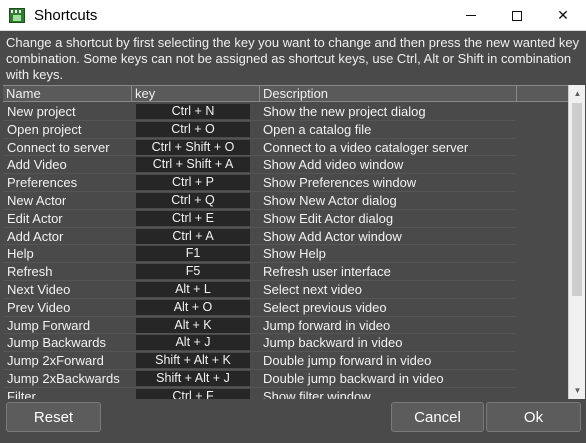 The height and width of the screenshot is (443, 586). What do you see at coordinates (44, 129) in the screenshot?
I see `shortcut-name: Open project` at bounding box center [44, 129].